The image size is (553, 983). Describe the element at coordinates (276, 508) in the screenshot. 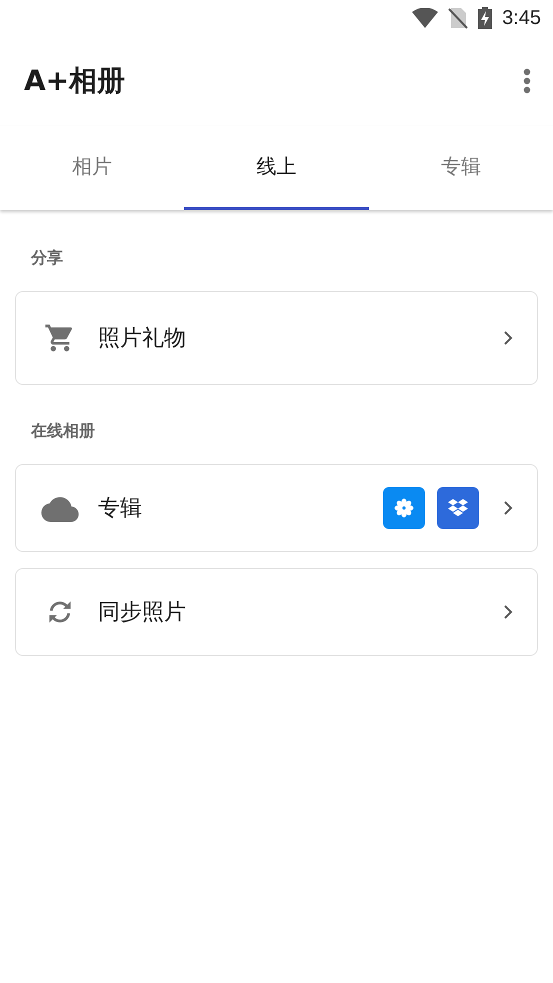

I see `list-card: 专辑` at that location.